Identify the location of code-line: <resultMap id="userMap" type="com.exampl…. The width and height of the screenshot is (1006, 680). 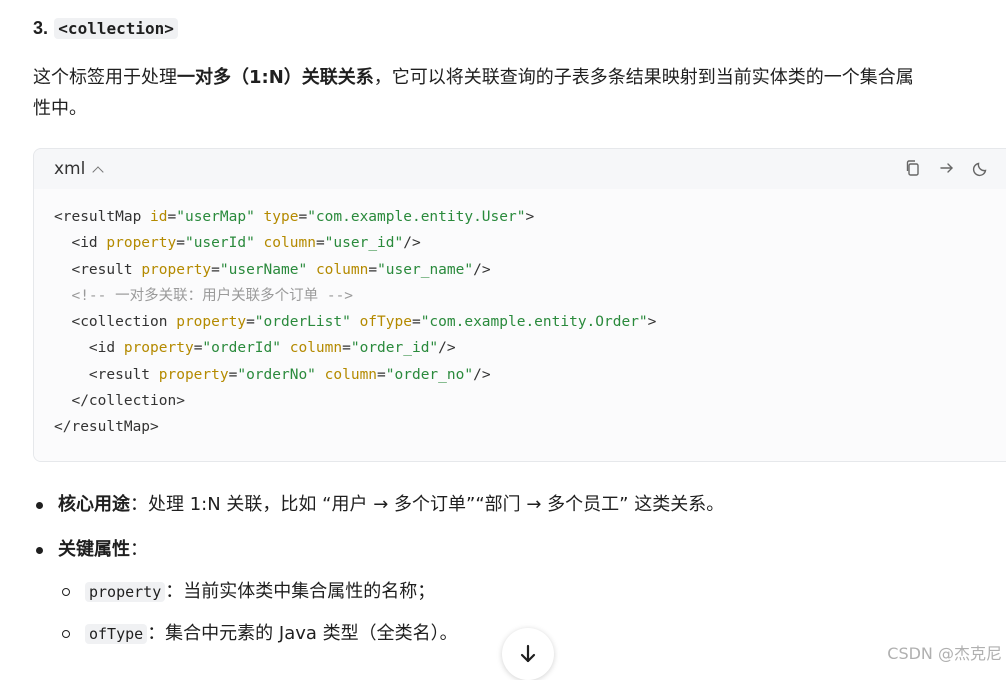
(530, 217).